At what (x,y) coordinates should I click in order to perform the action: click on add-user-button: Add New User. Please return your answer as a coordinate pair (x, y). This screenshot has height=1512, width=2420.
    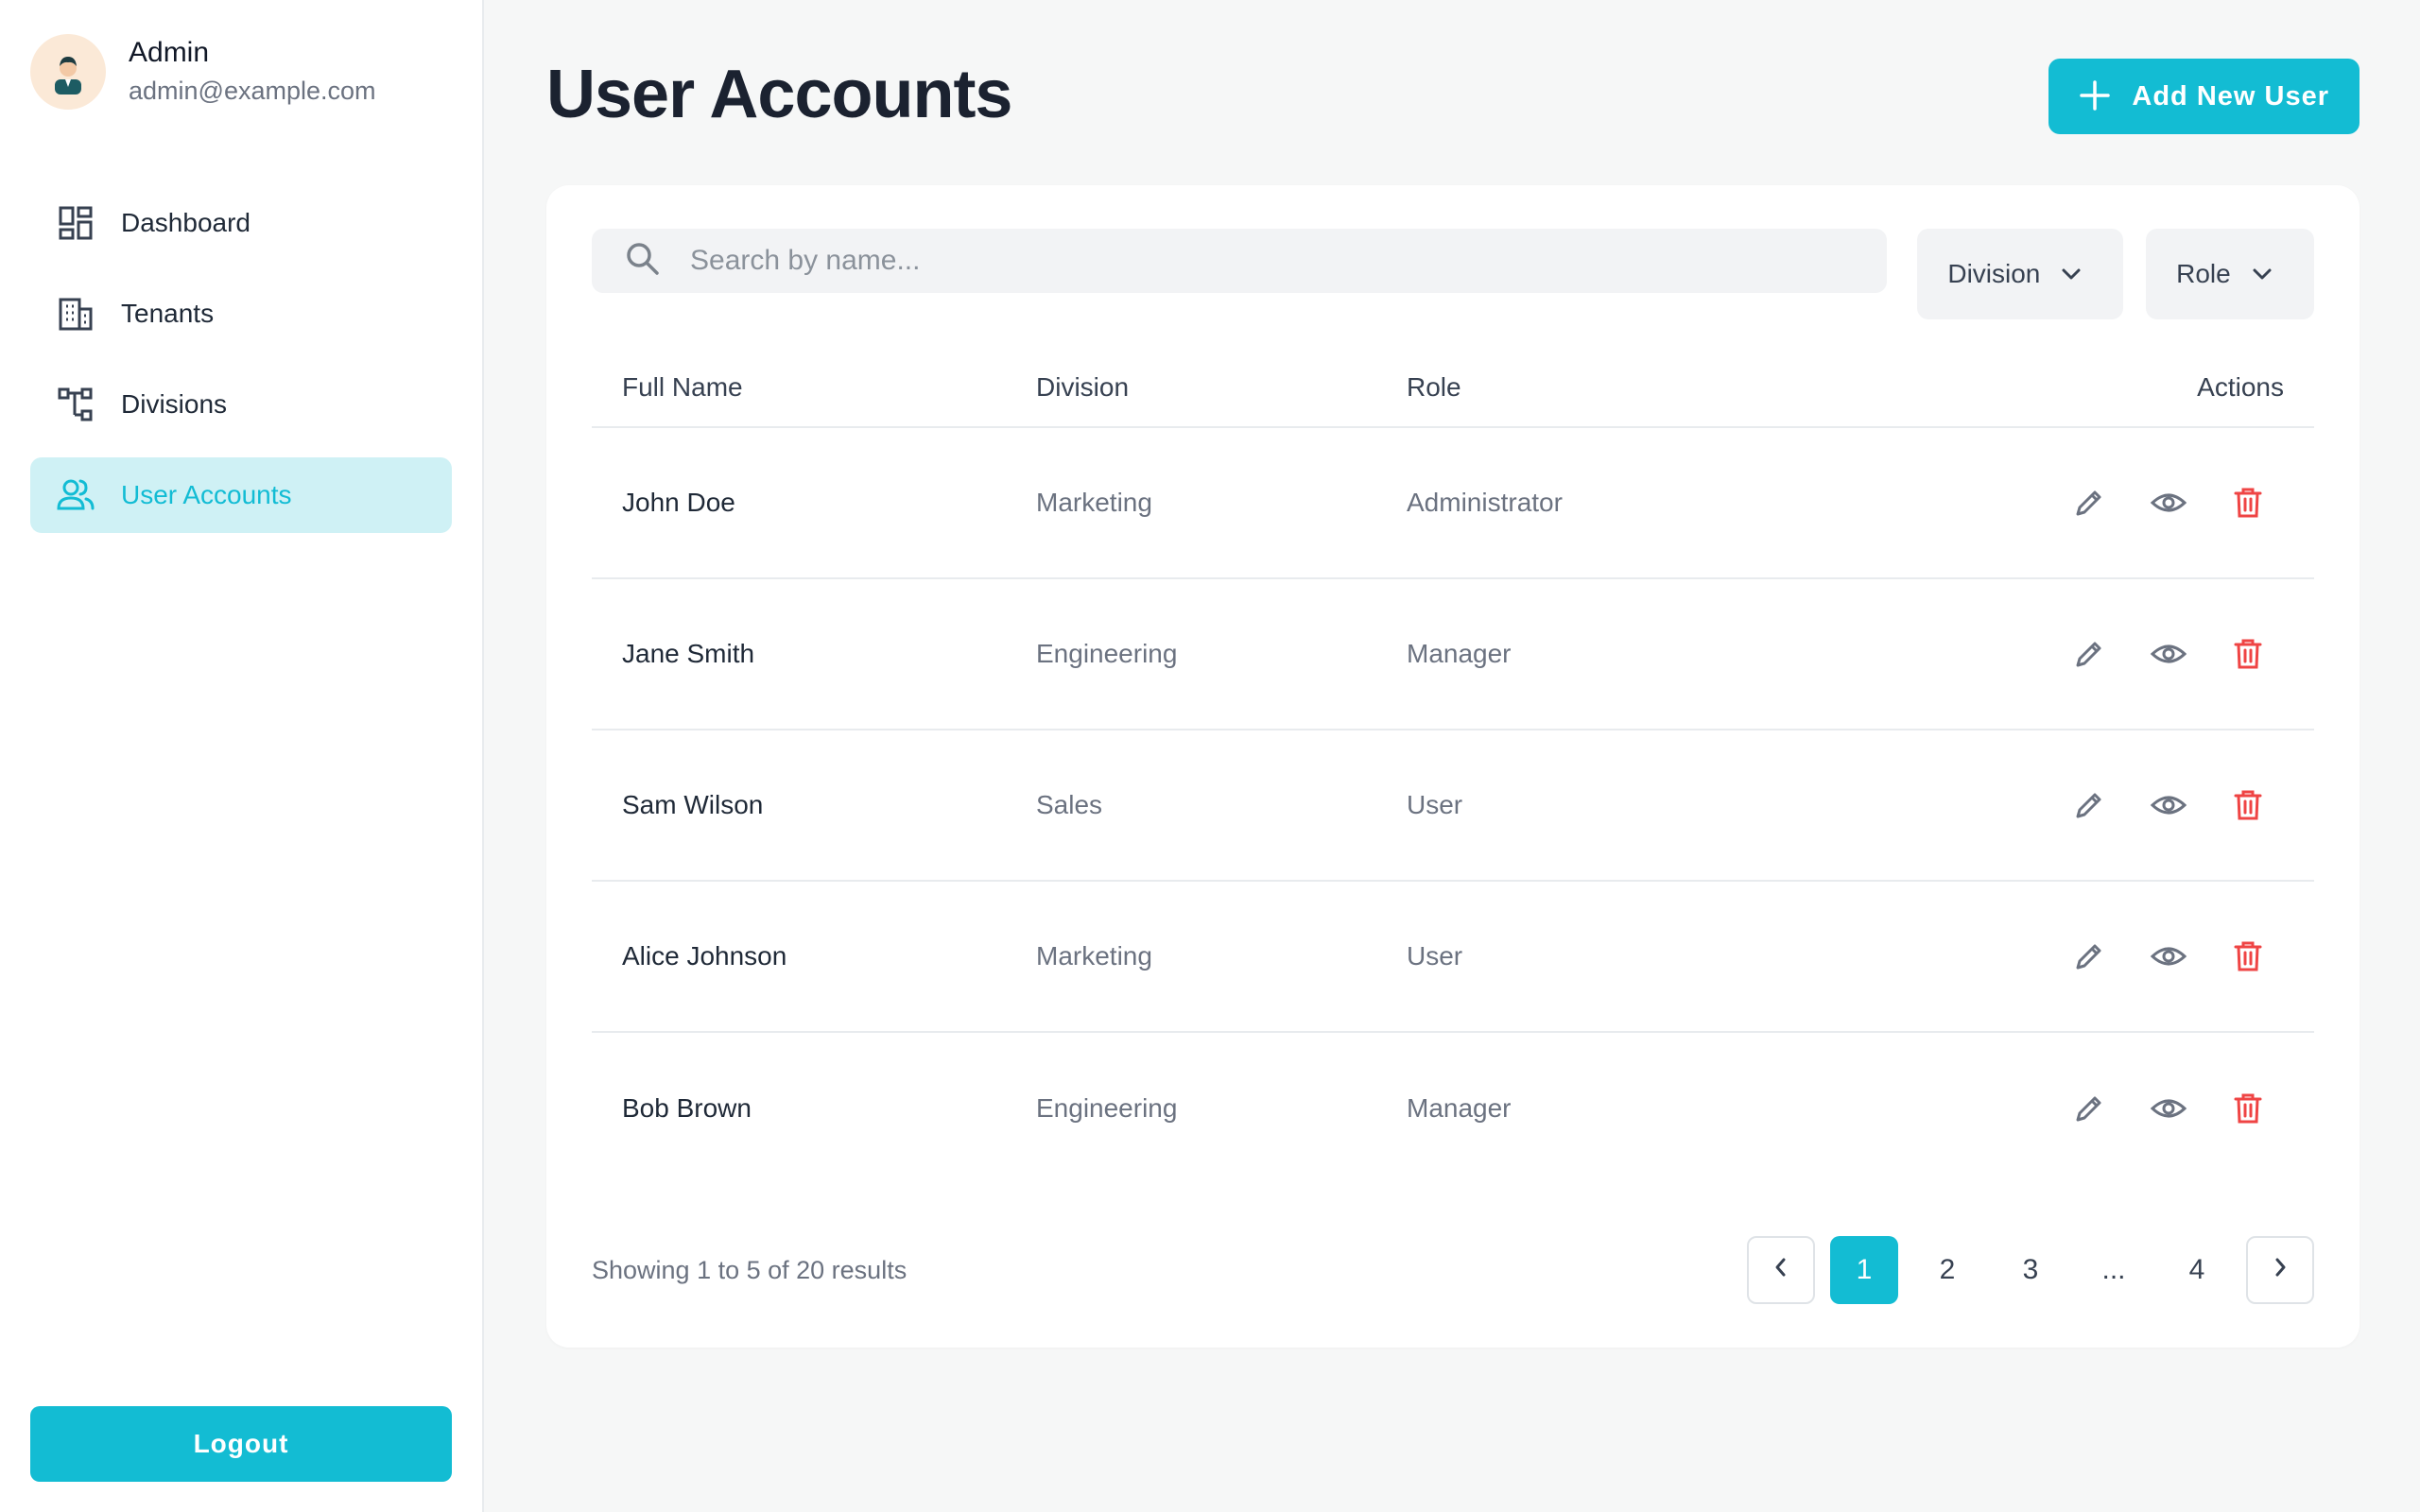
    Looking at the image, I should click on (2204, 96).